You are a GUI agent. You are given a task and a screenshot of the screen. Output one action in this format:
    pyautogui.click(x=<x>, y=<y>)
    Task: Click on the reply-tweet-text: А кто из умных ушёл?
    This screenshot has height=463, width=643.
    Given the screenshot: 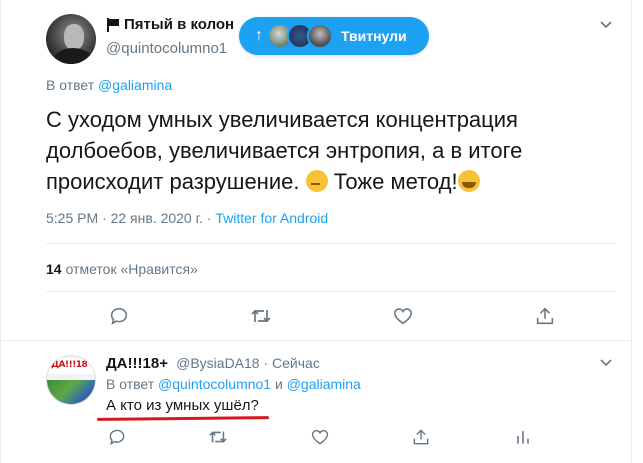 What is the action you would take?
    pyautogui.click(x=182, y=405)
    